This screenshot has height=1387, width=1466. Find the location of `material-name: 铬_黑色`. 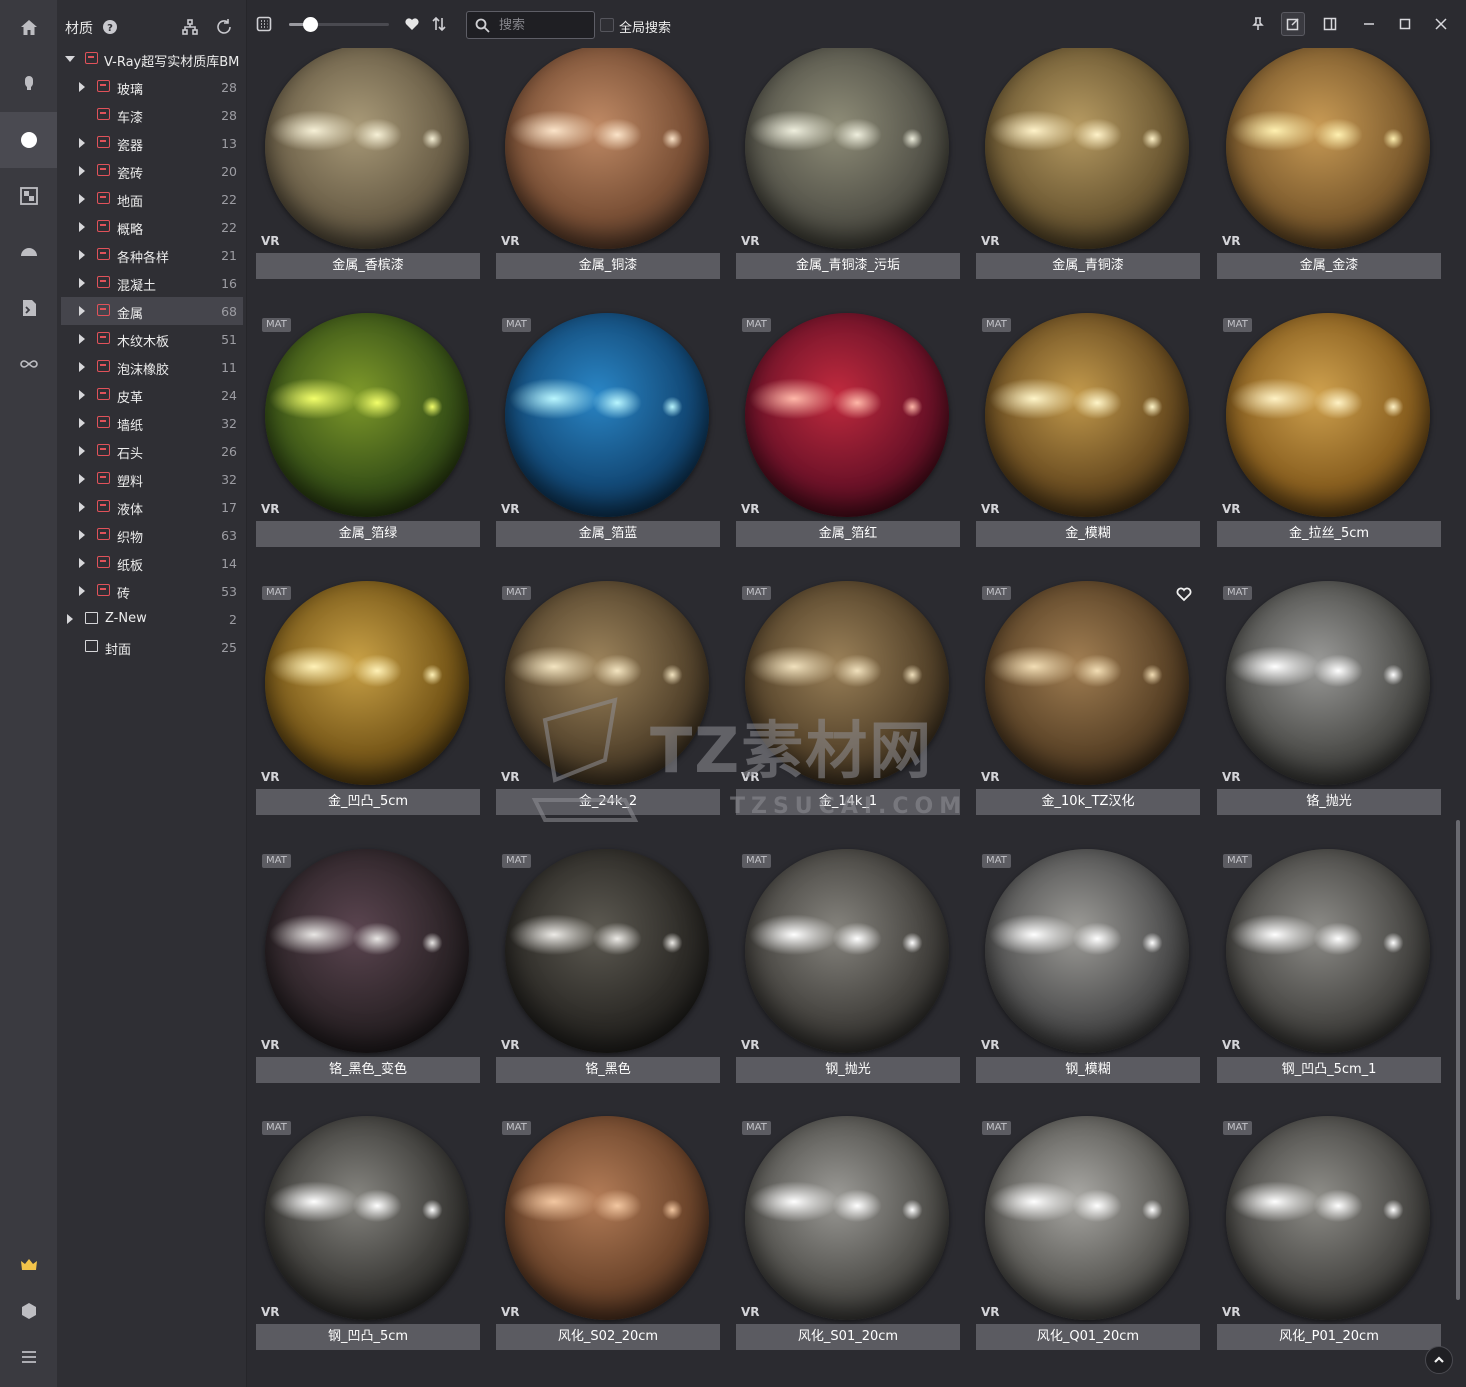

material-name: 铬_黑色 is located at coordinates (608, 1070).